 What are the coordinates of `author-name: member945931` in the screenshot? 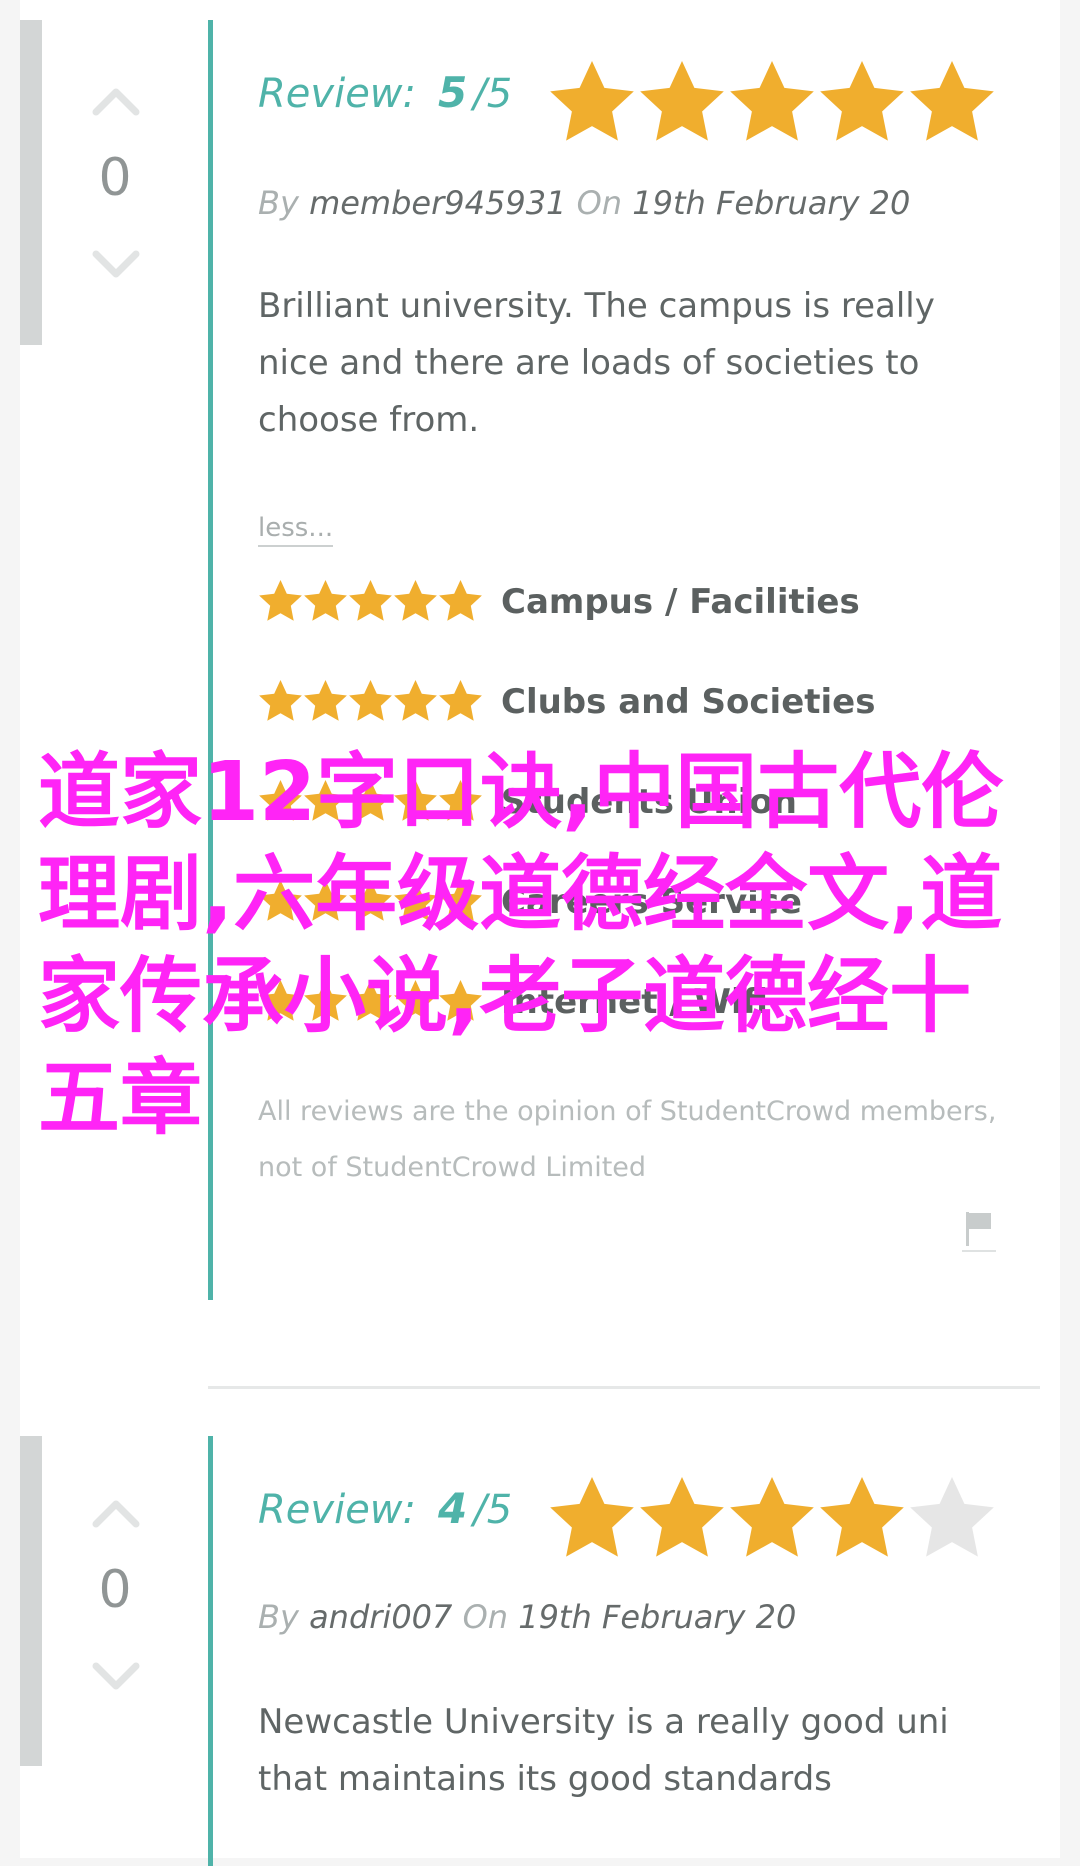 It's located at (437, 203).